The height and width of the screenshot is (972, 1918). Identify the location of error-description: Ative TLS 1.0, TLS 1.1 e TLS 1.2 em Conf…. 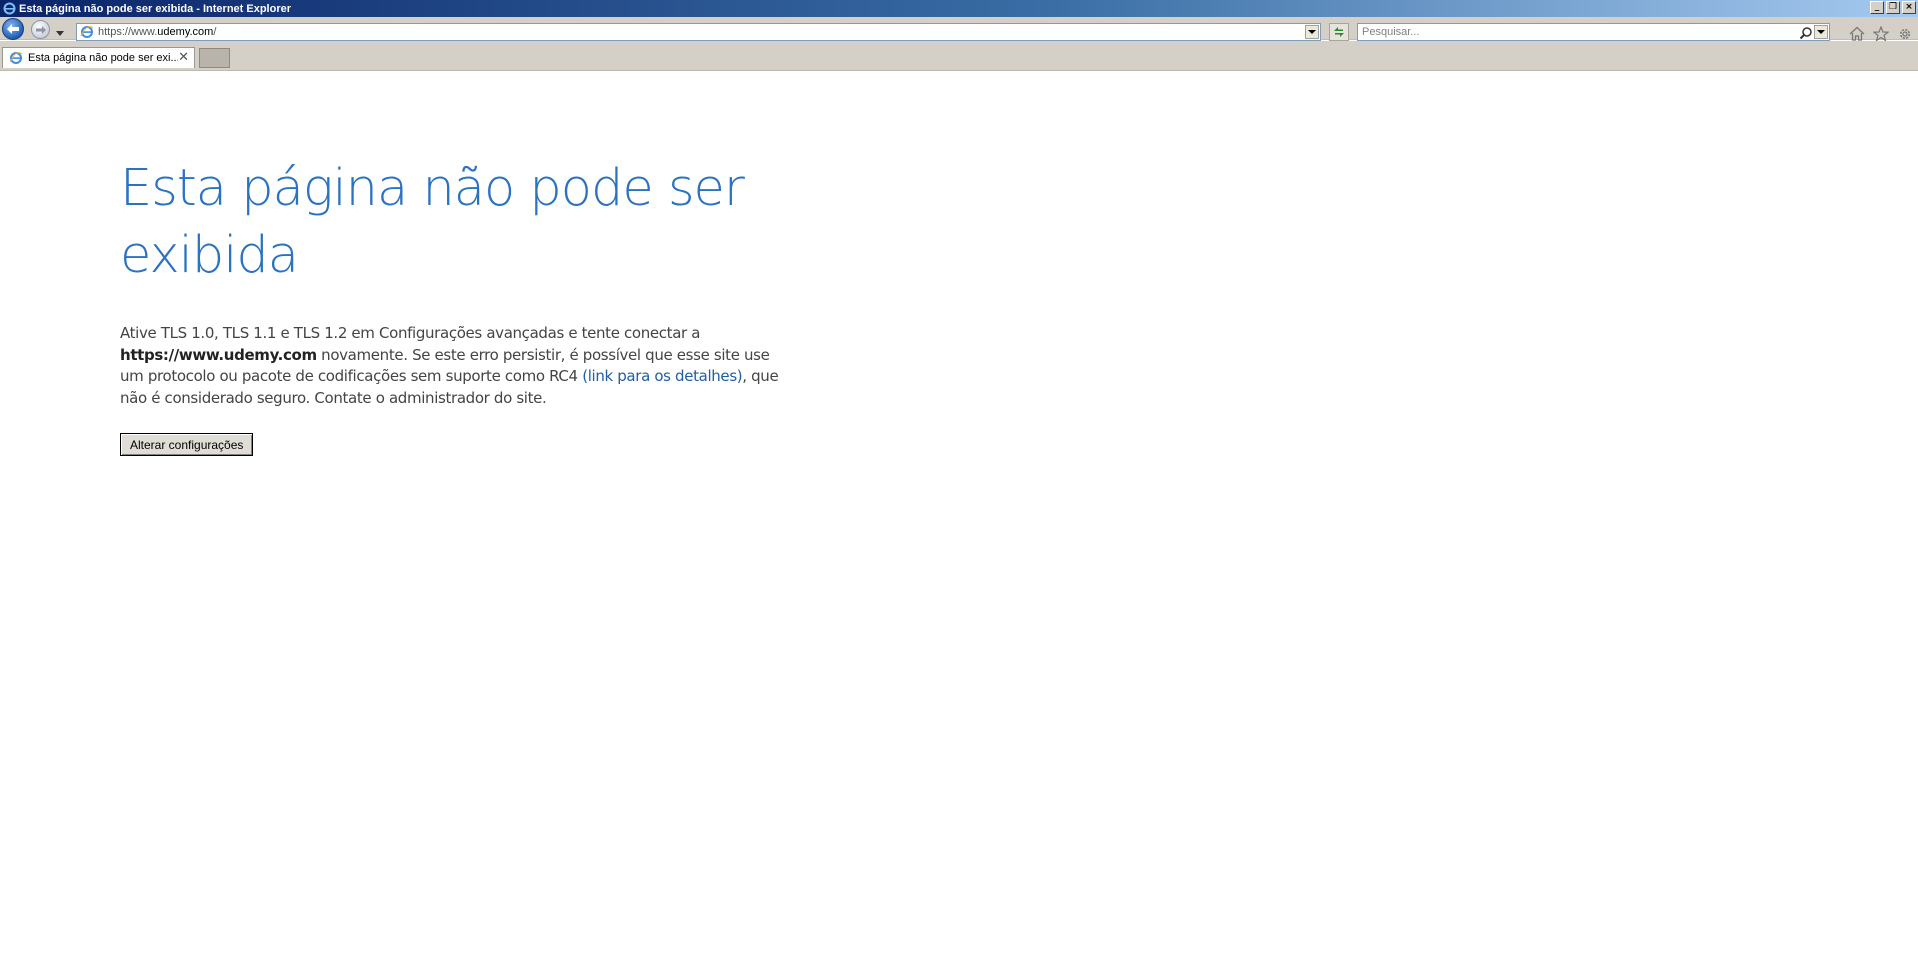
(450, 366).